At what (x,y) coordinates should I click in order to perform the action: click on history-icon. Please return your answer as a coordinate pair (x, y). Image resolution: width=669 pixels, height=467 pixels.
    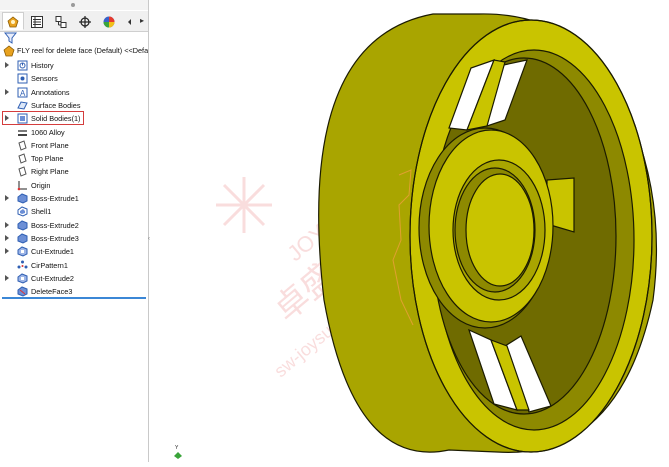
    Looking at the image, I should click on (22, 65).